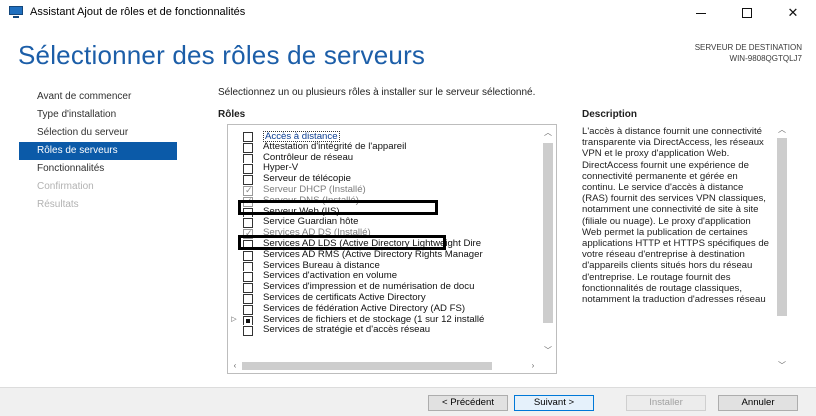 Image resolution: width=816 pixels, height=416 pixels. What do you see at coordinates (342, 242) in the screenshot?
I see `annotation-box-ad-ds` at bounding box center [342, 242].